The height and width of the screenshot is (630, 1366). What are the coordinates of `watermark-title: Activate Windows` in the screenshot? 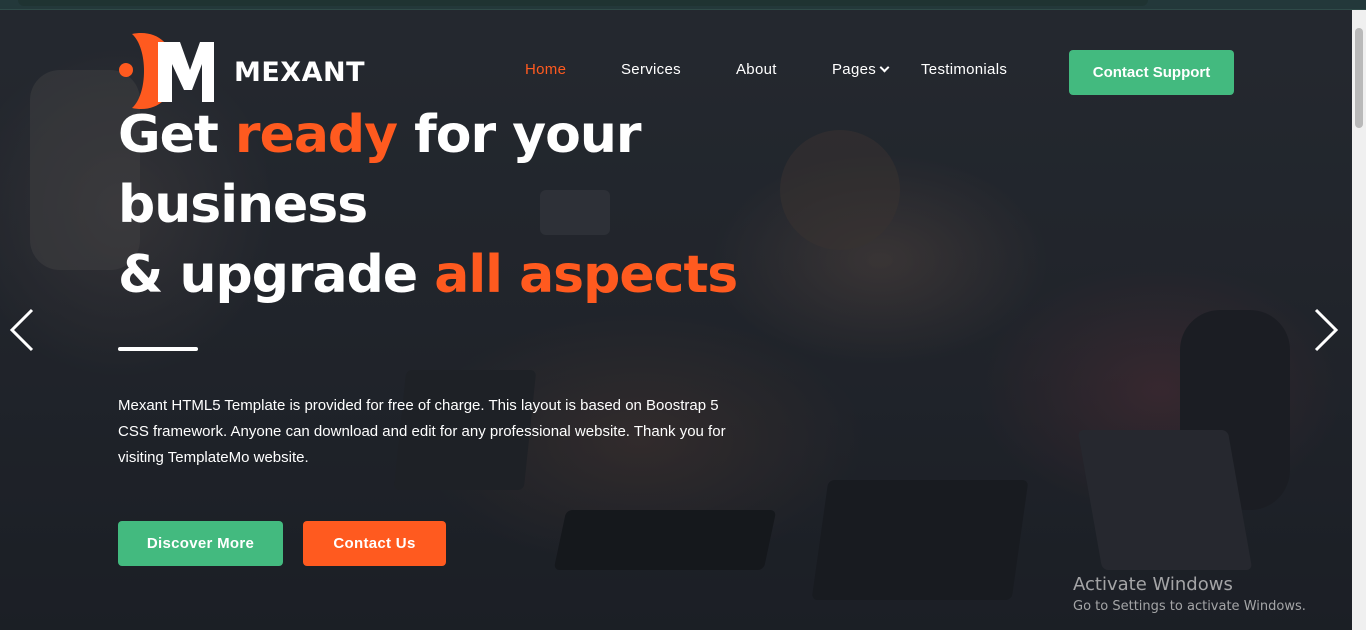 It's located at (1153, 584).